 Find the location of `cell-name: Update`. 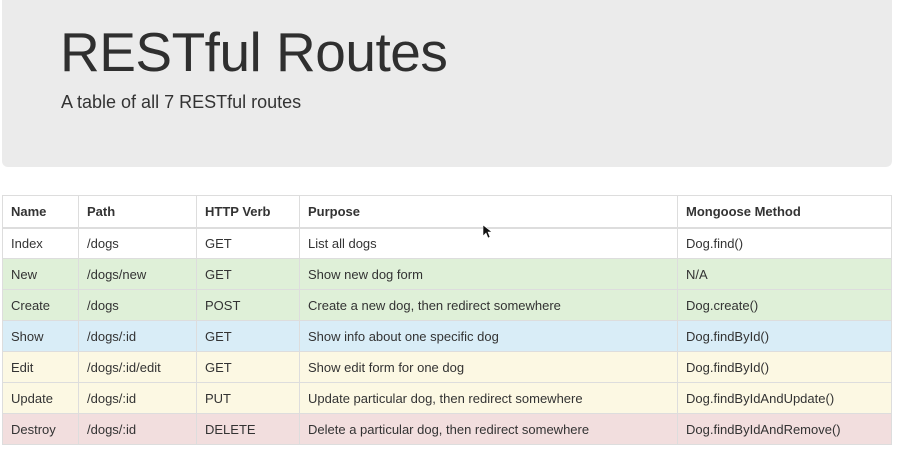

cell-name: Update is located at coordinates (40, 398).